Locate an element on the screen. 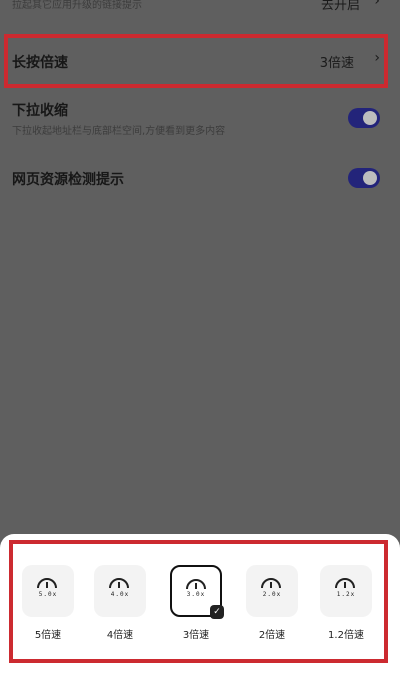 The width and height of the screenshot is (400, 674). web-resource-detect-title: 网页资源检测提示 is located at coordinates (68, 180).